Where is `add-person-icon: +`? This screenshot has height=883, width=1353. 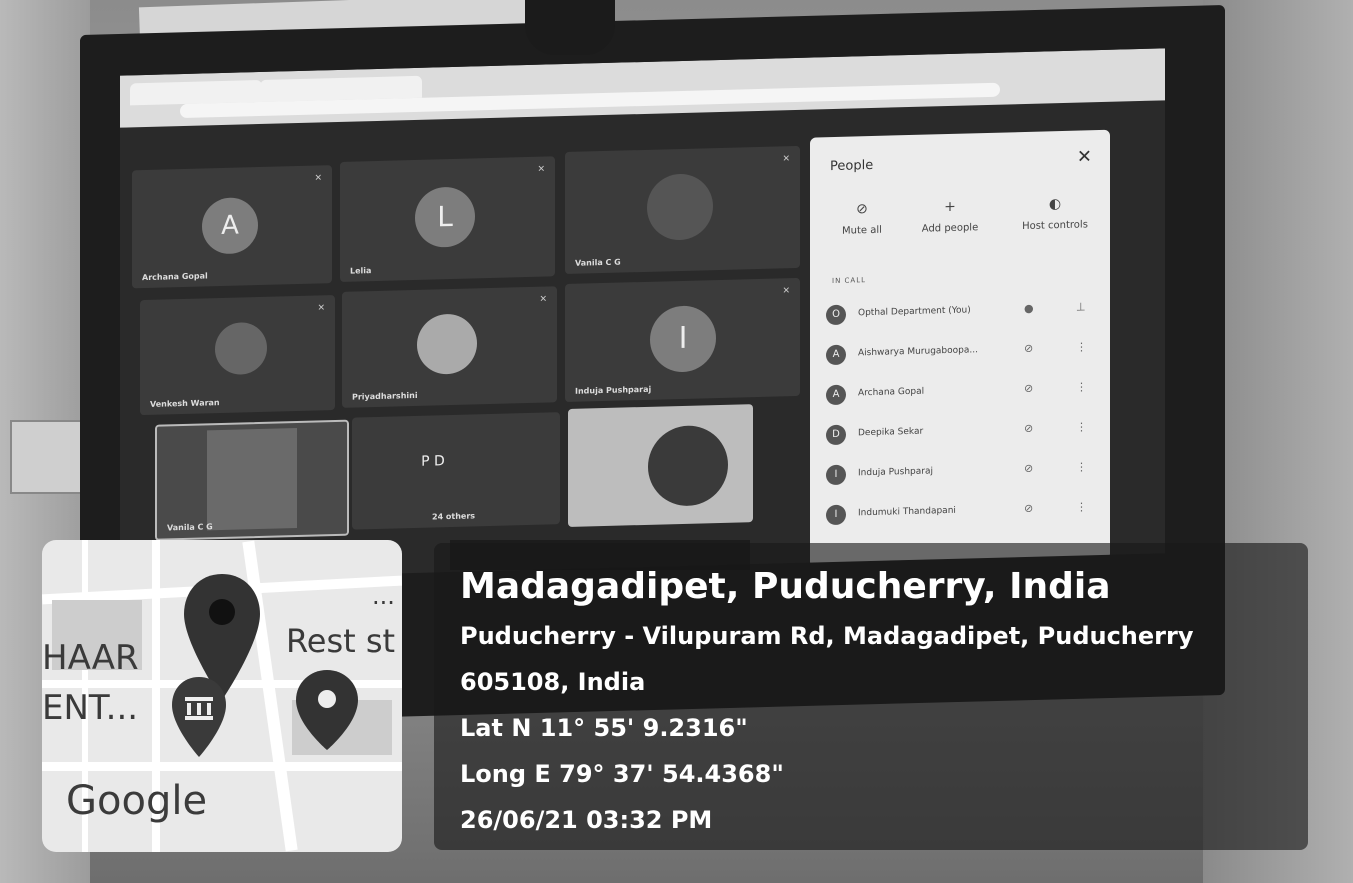 add-person-icon: + is located at coordinates (950, 207).